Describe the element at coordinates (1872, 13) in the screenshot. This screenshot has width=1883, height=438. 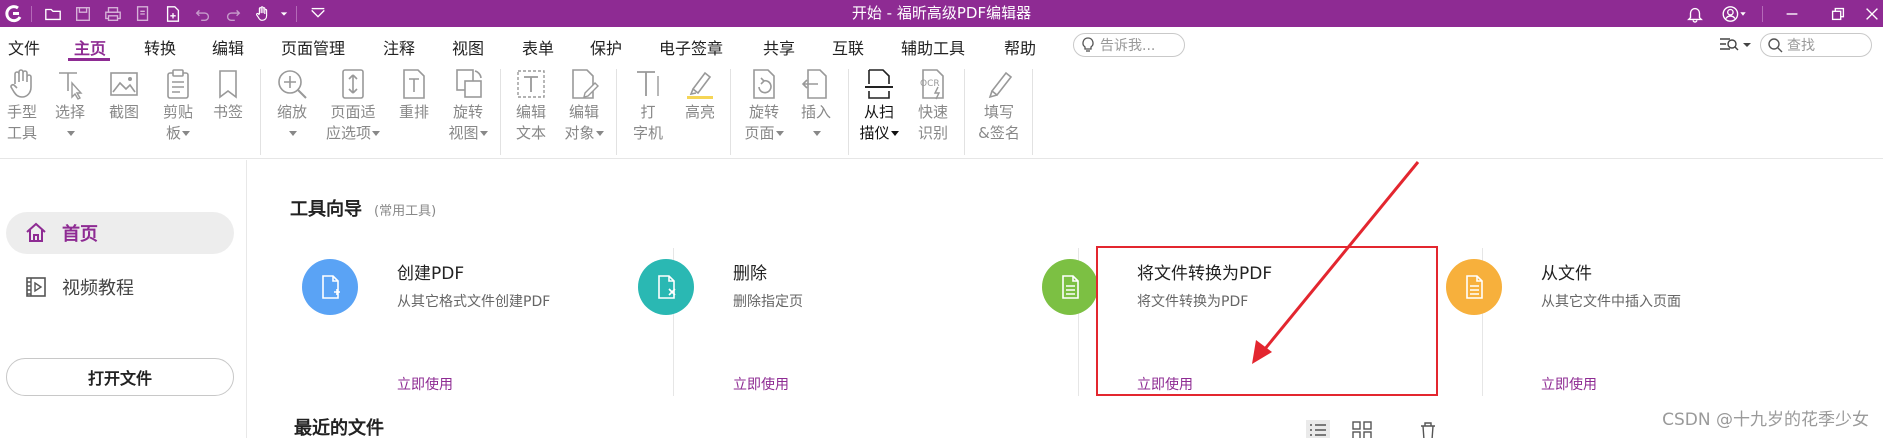
I see `close-button` at that location.